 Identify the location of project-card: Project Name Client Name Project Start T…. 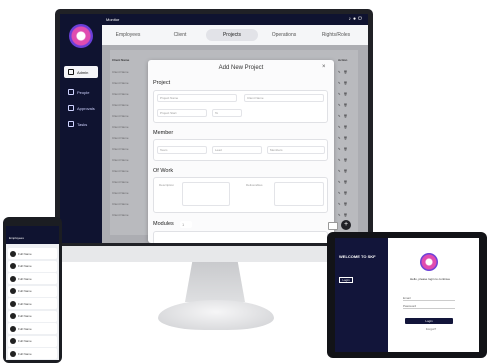
(240, 106).